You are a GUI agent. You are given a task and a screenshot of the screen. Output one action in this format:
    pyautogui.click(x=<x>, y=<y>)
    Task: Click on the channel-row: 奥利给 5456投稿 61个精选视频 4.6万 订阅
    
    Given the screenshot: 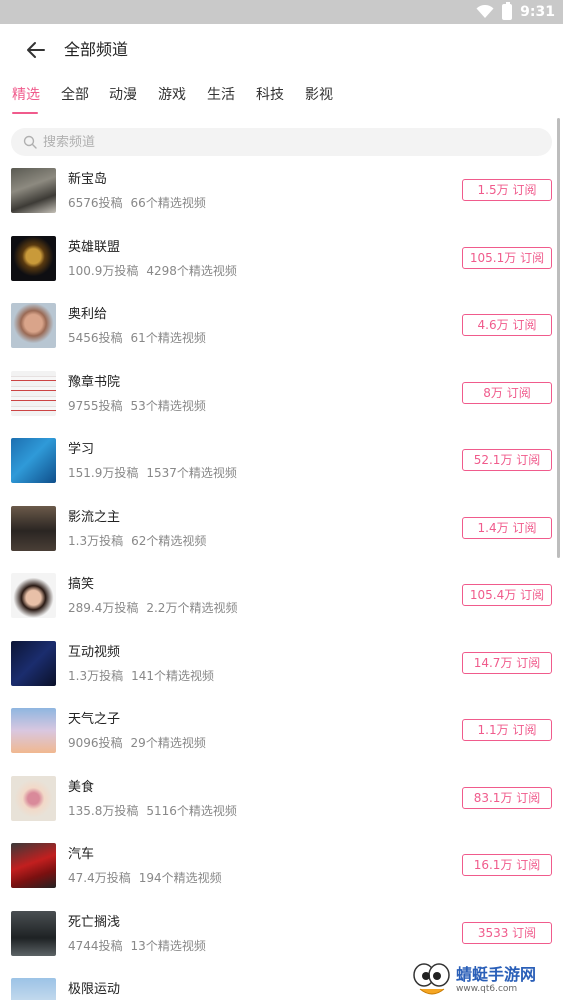 What is the action you would take?
    pyautogui.click(x=281, y=337)
    